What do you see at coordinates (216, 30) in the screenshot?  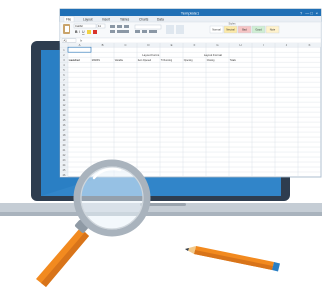 I see `style-label: Normal` at bounding box center [216, 30].